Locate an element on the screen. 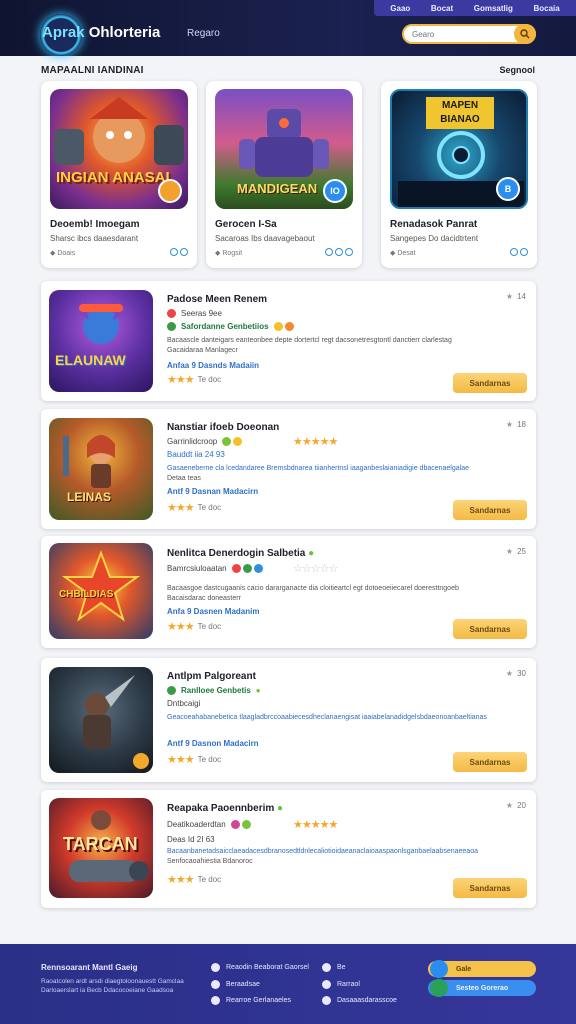  game-thumbnail: CHBILDIAS is located at coordinates (101, 591).